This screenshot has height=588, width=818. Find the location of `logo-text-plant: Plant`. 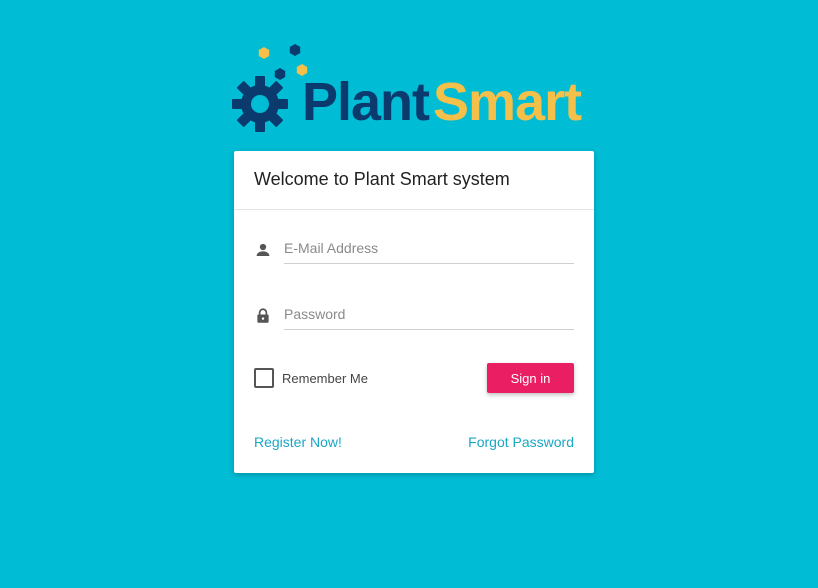

logo-text-plant: Plant is located at coordinates (366, 102).